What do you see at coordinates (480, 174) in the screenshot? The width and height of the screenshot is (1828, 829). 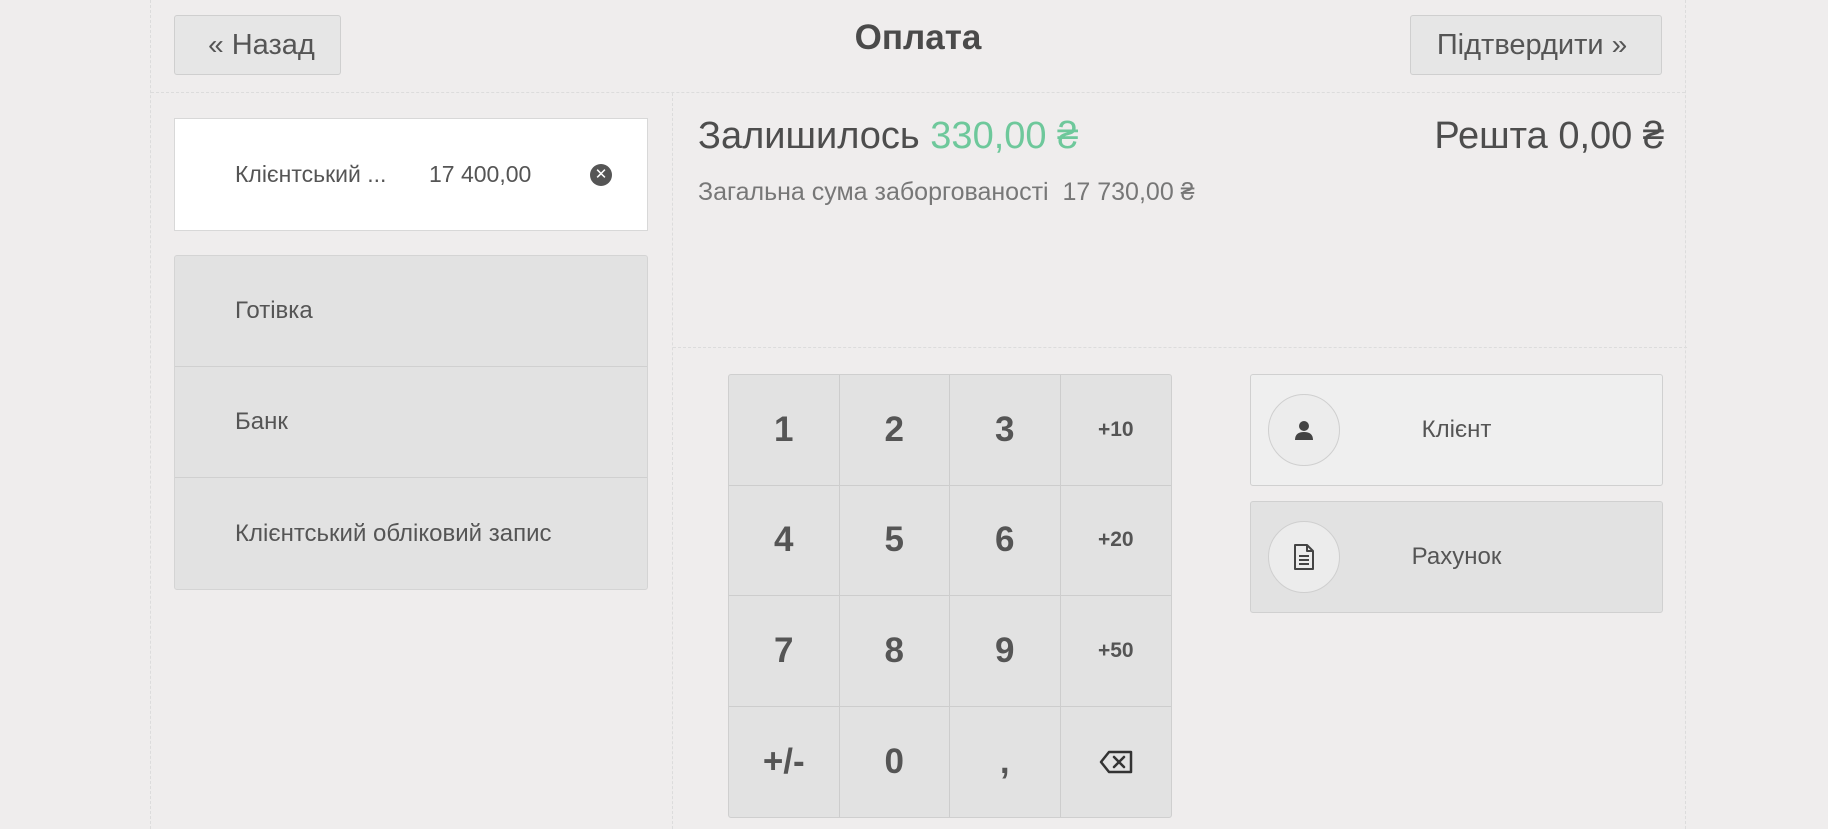 I see `payment-line-amount: 17 400,00` at bounding box center [480, 174].